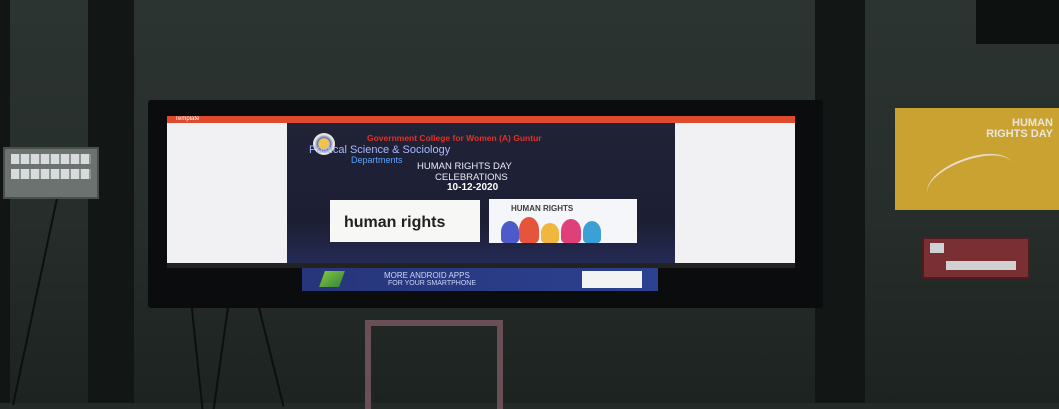 The width and height of the screenshot is (1059, 409). Describe the element at coordinates (395, 222) in the screenshot. I see `word-cloud-title: human rights` at that location.